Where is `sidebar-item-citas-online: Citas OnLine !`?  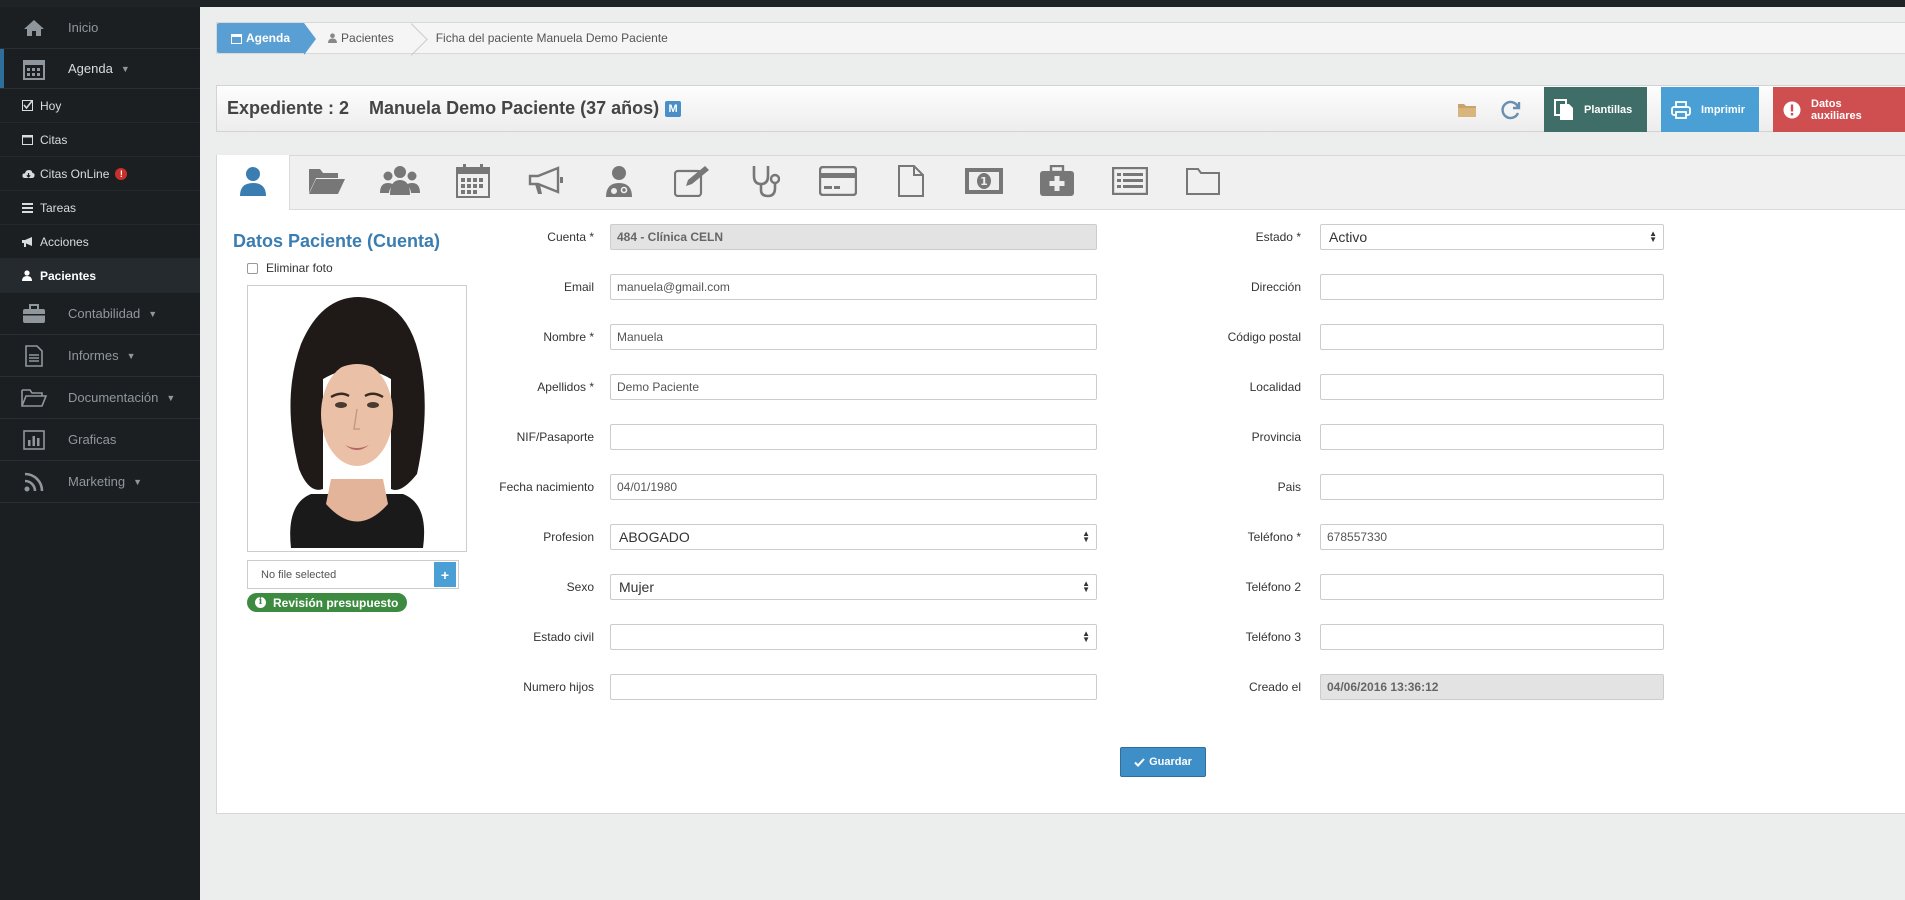 sidebar-item-citas-online: Citas OnLine ! is located at coordinates (100, 174).